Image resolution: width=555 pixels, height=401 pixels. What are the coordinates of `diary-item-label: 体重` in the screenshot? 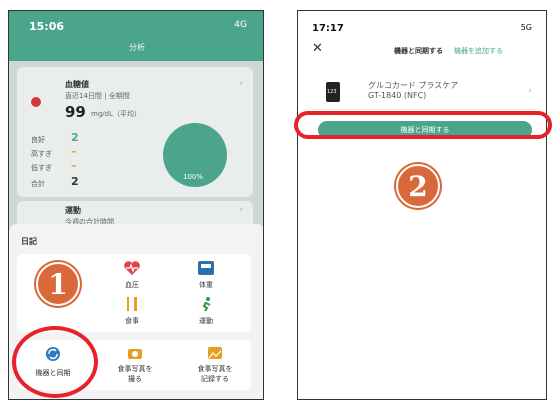 It's located at (206, 285).